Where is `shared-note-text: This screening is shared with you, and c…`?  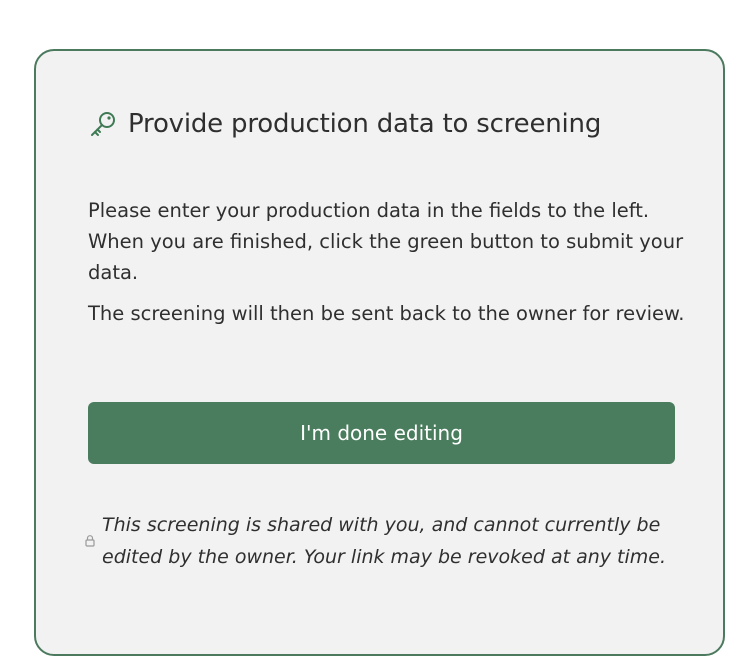
shared-note-text: This screening is shared with you, and c… is located at coordinates (384, 541).